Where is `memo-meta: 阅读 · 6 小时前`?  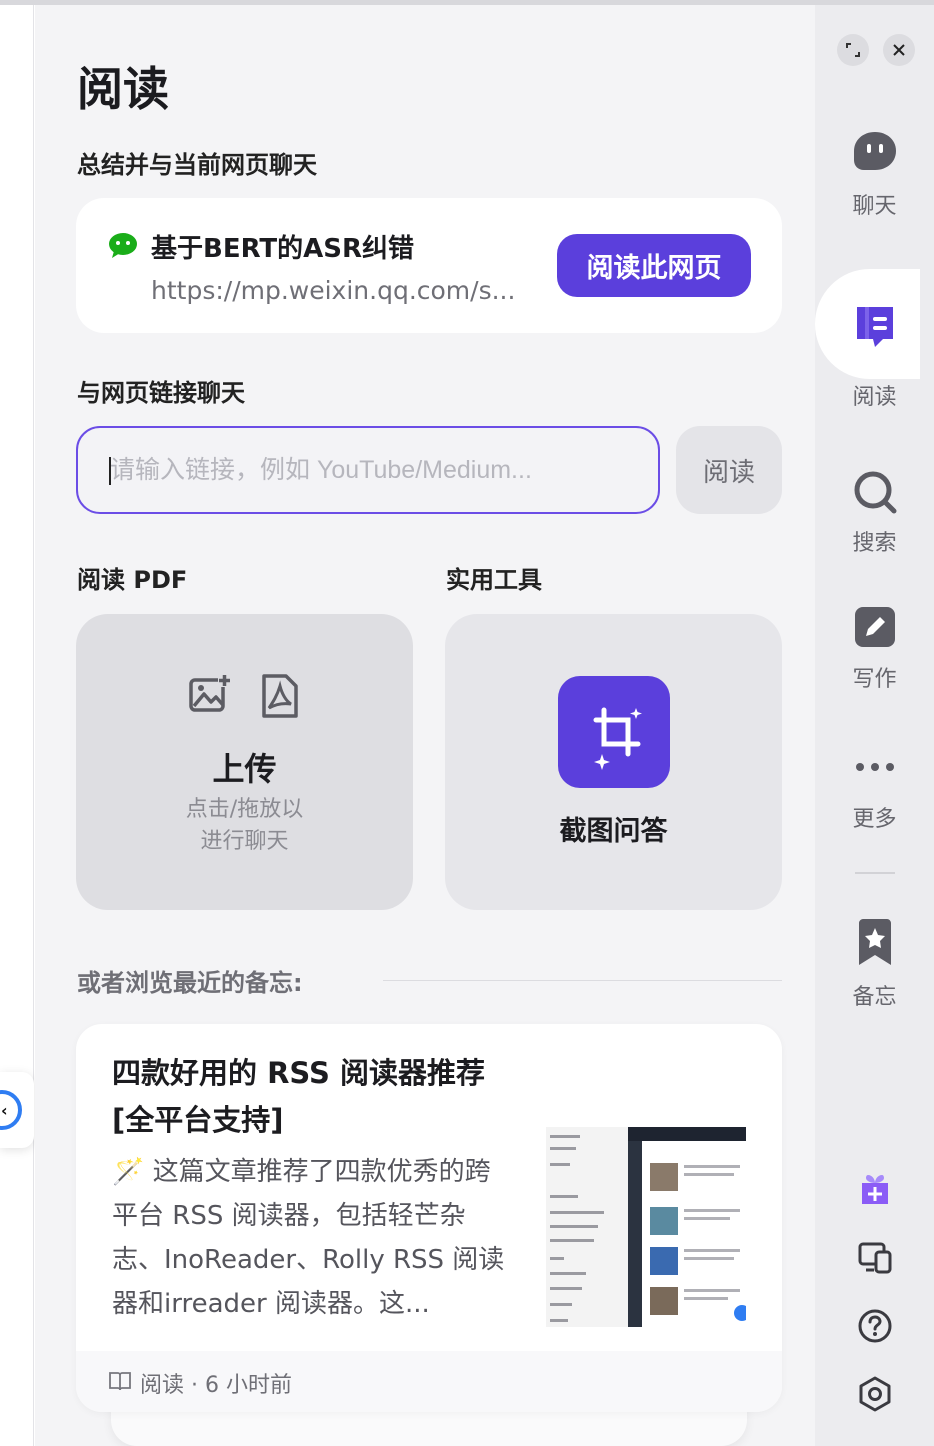
memo-meta: 阅读 · 6 小时前 is located at coordinates (216, 1385).